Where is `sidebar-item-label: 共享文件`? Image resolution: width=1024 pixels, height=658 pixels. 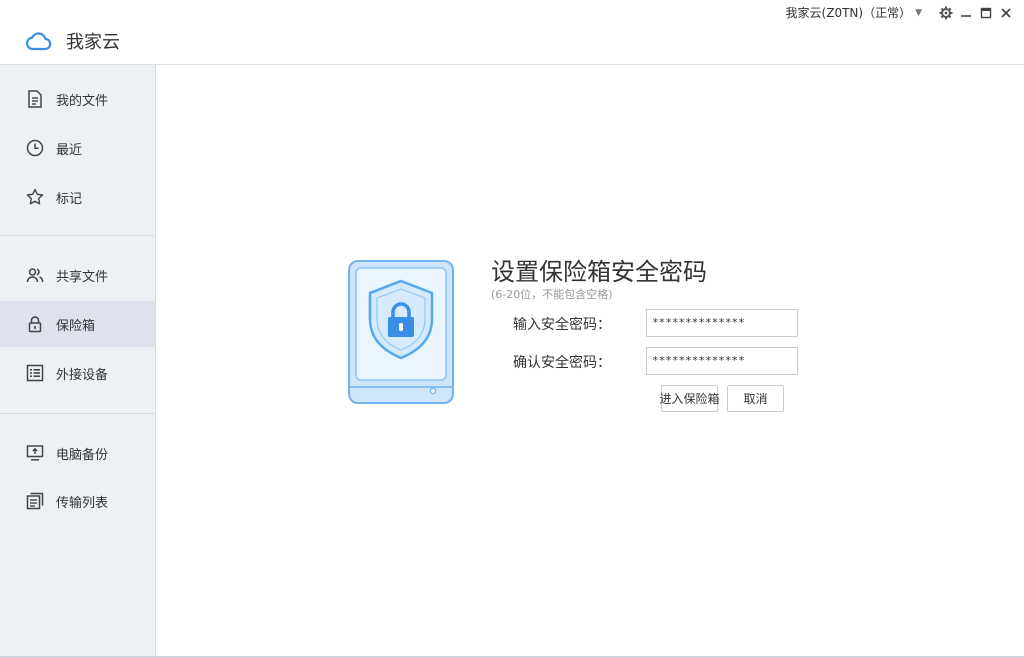 sidebar-item-label: 共享文件 is located at coordinates (82, 277).